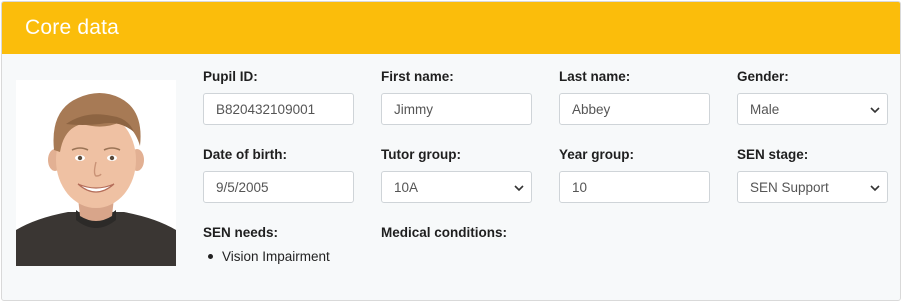  Describe the element at coordinates (242, 187) in the screenshot. I see `dob-value: 9/5/2005` at that location.